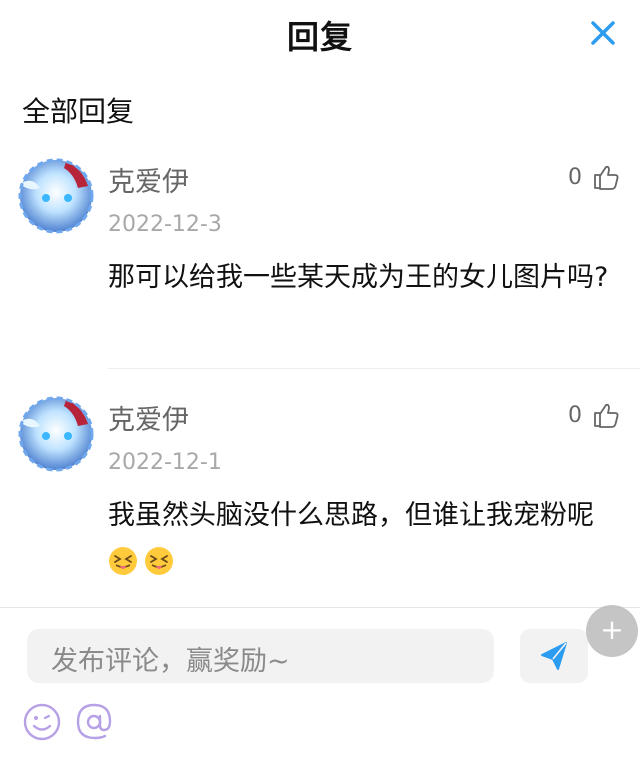  Describe the element at coordinates (94, 722) in the screenshot. I see `at-icon` at that location.